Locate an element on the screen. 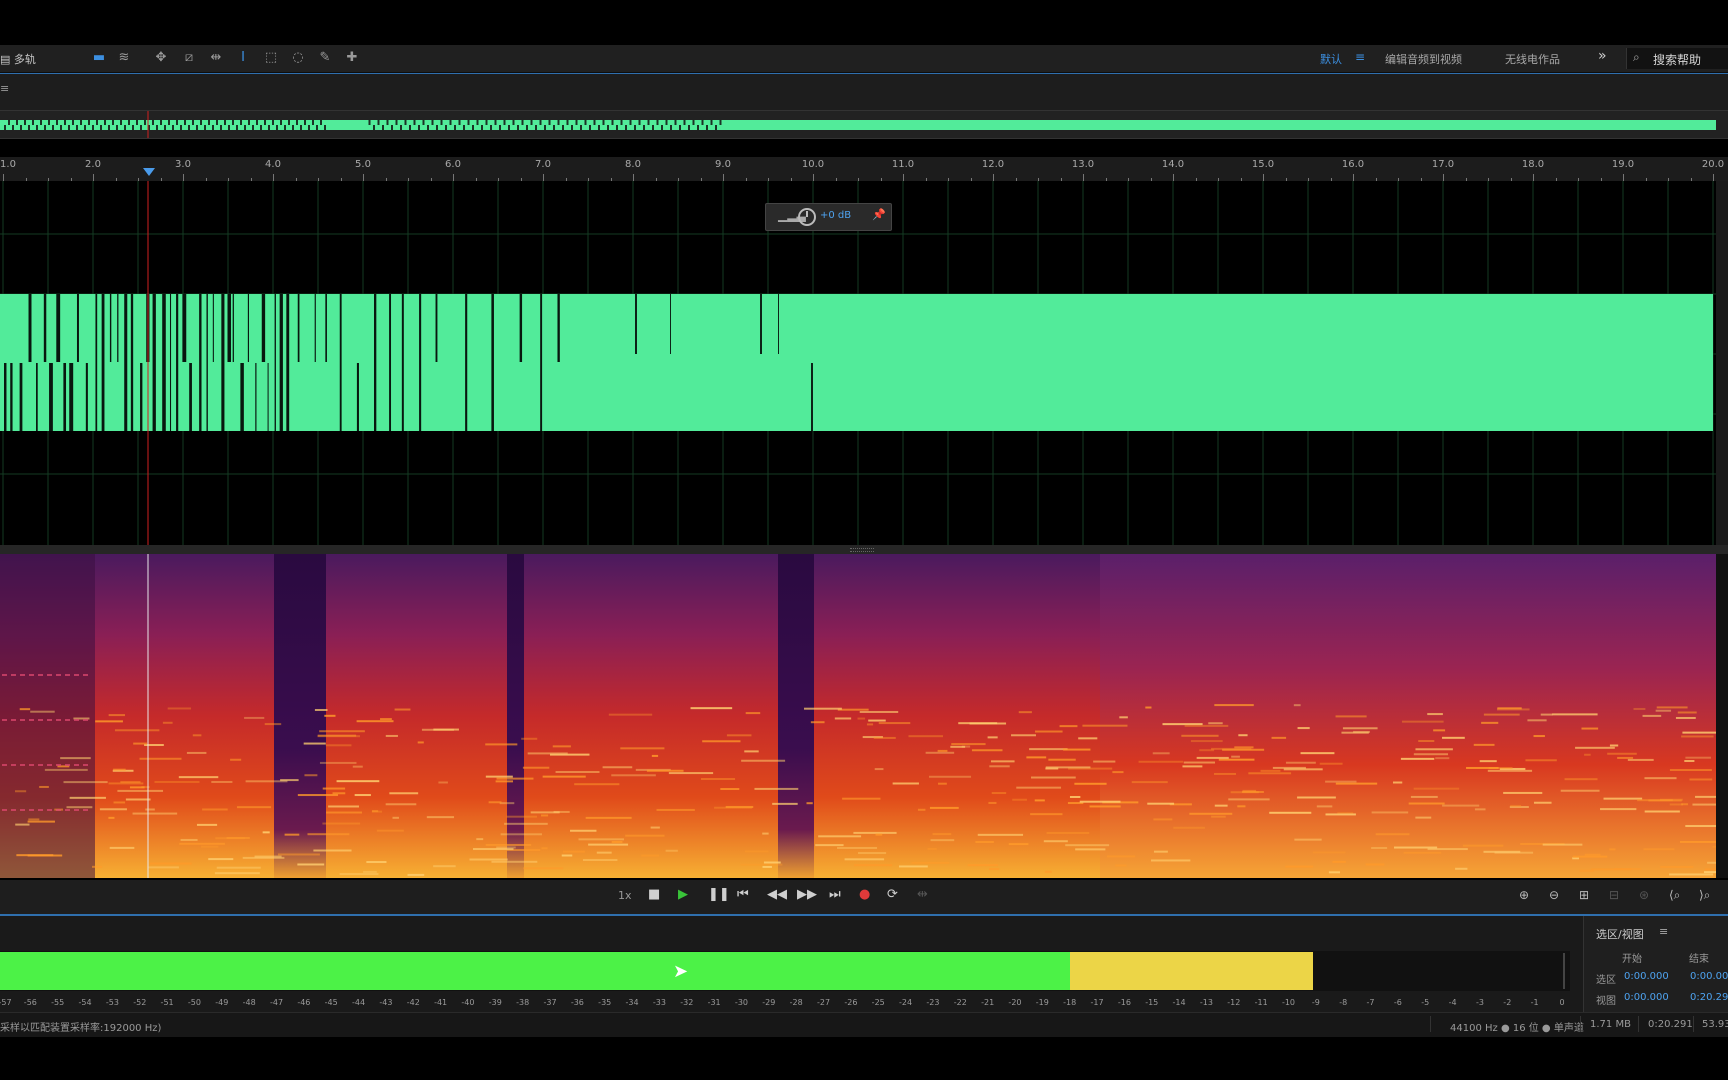  playhead-marker is located at coordinates (149, 172).